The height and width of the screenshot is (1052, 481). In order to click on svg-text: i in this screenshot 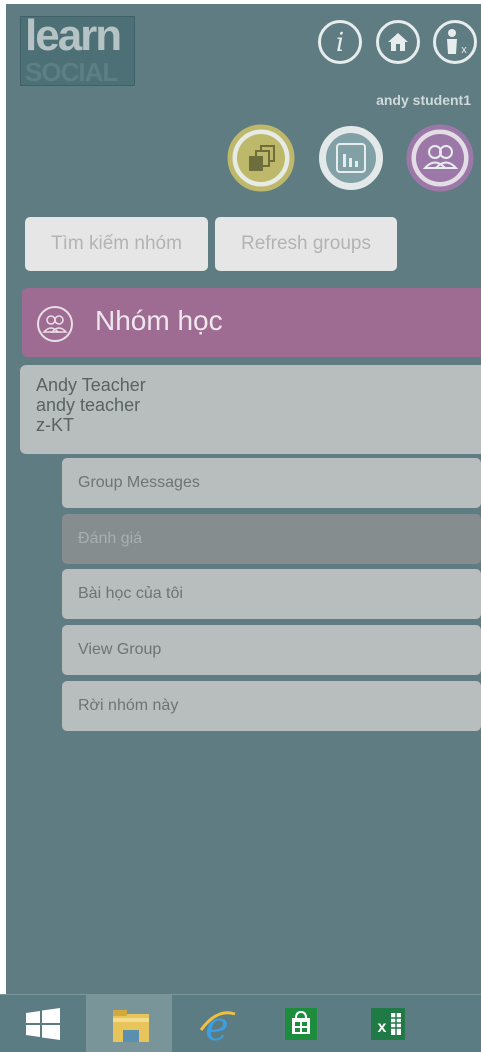, I will do `click(340, 43)`.